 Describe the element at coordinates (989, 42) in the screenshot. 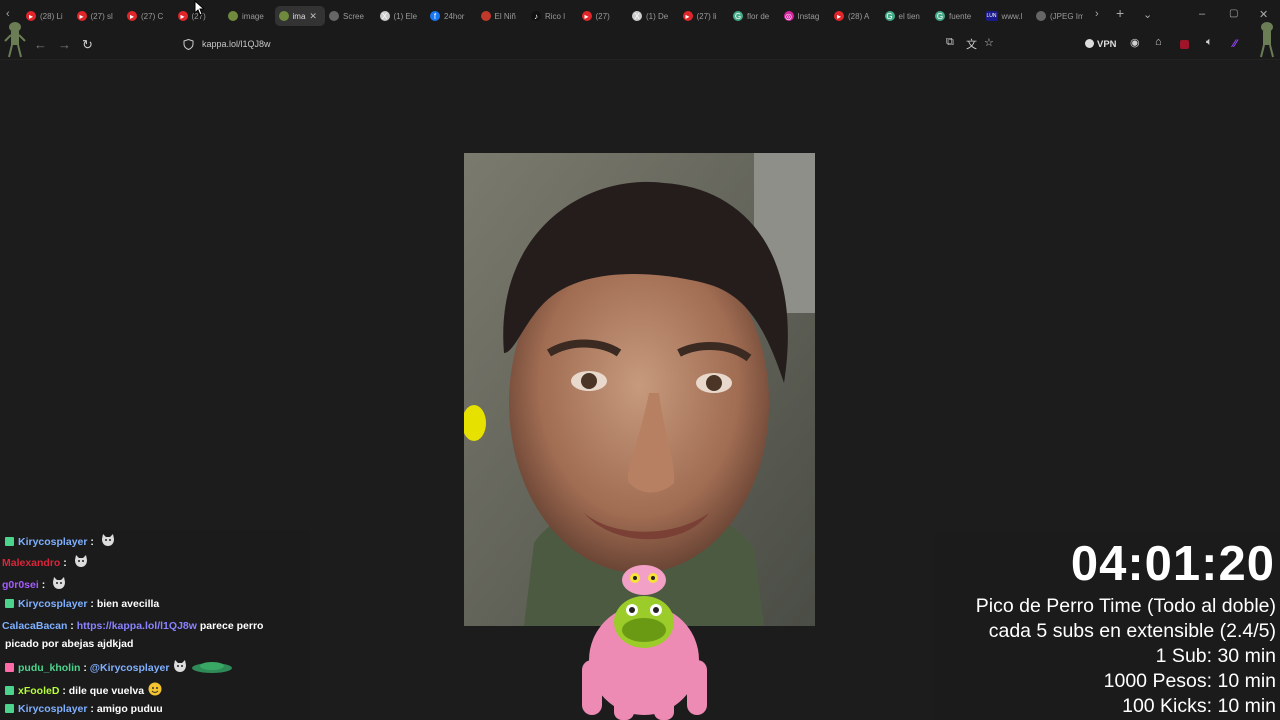

I see `bookmark-star-icon: ☆` at that location.